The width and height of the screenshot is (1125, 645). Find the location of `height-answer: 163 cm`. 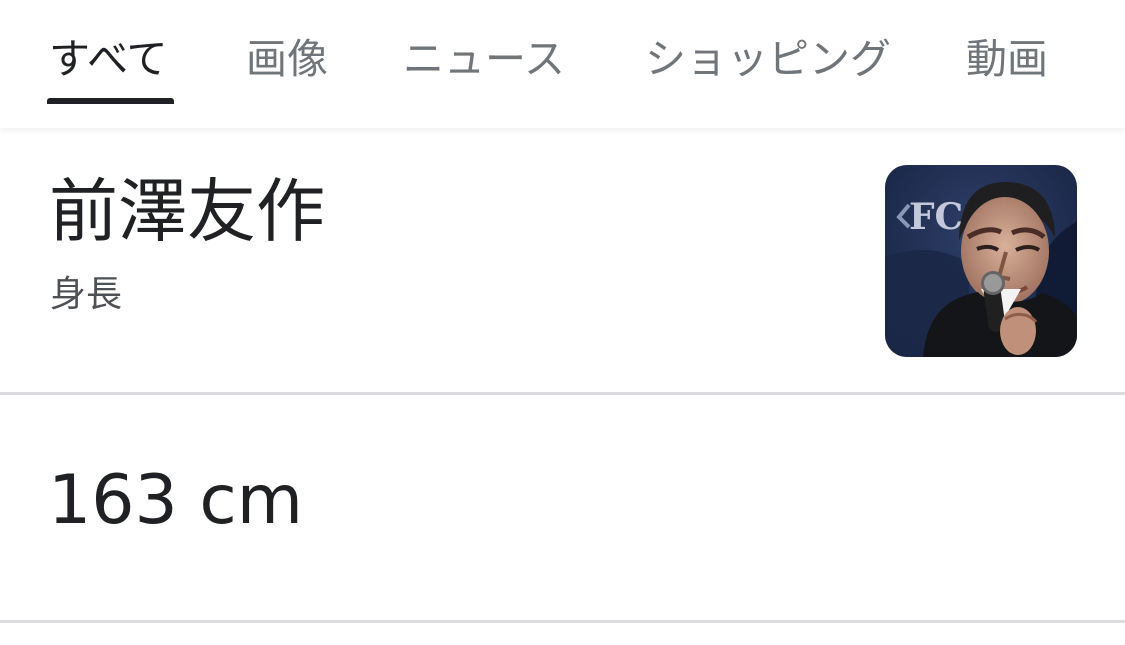

height-answer: 163 cm is located at coordinates (176, 500).